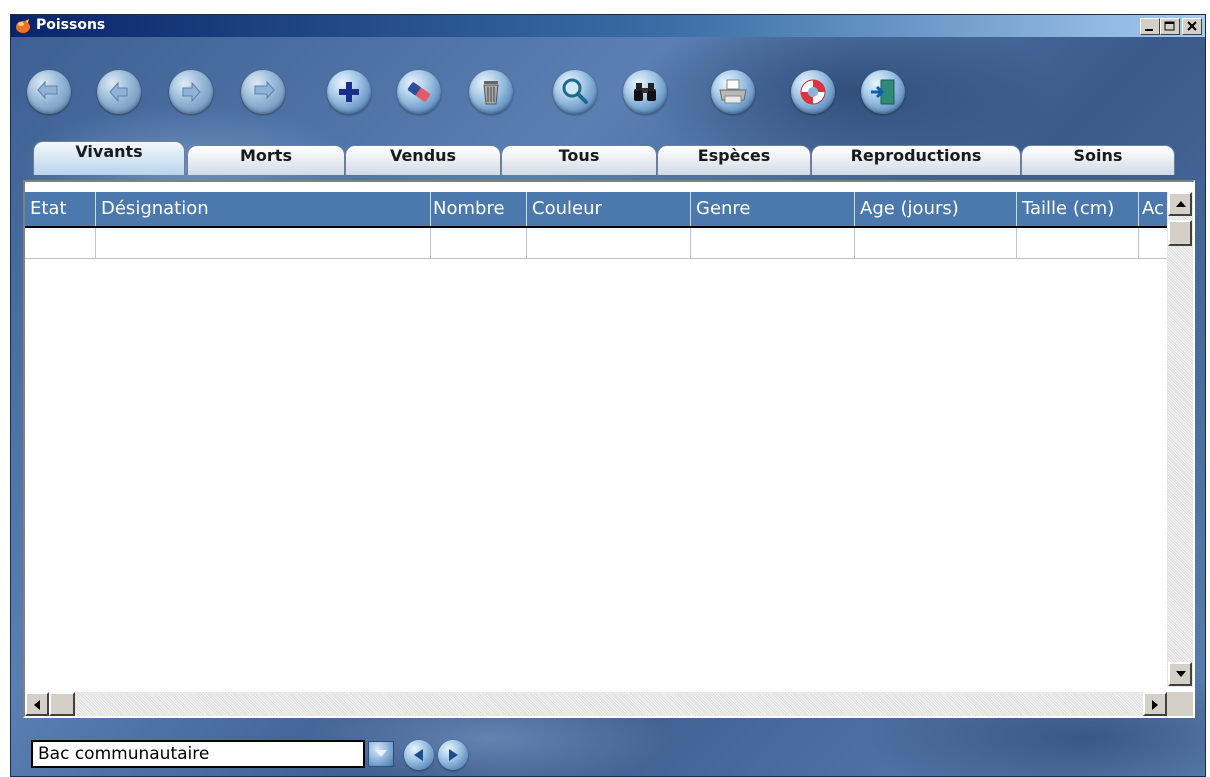 The height and width of the screenshot is (777, 1210). I want to click on binoculars-button, so click(645, 92).